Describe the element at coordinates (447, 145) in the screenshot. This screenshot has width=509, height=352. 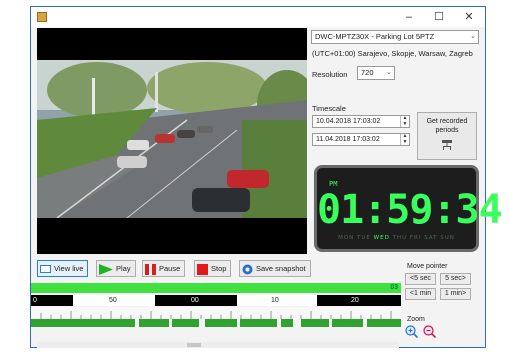
I see `network-icon` at that location.